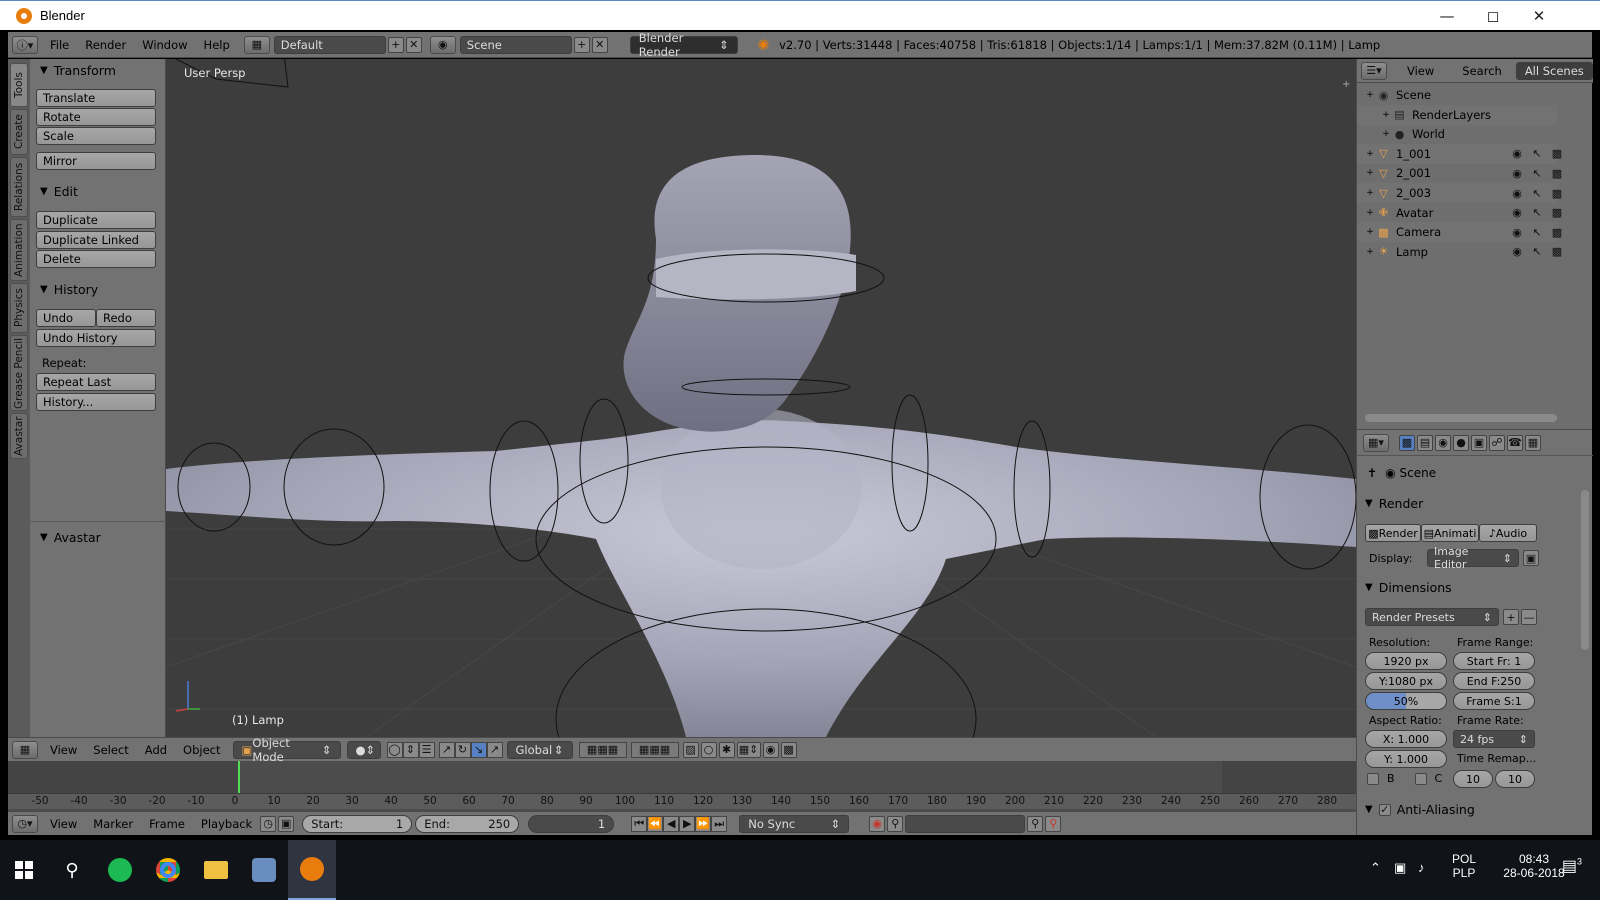 Image resolution: width=1600 pixels, height=900 pixels. I want to click on resolution-x-field: 1920 px, so click(1406, 661).